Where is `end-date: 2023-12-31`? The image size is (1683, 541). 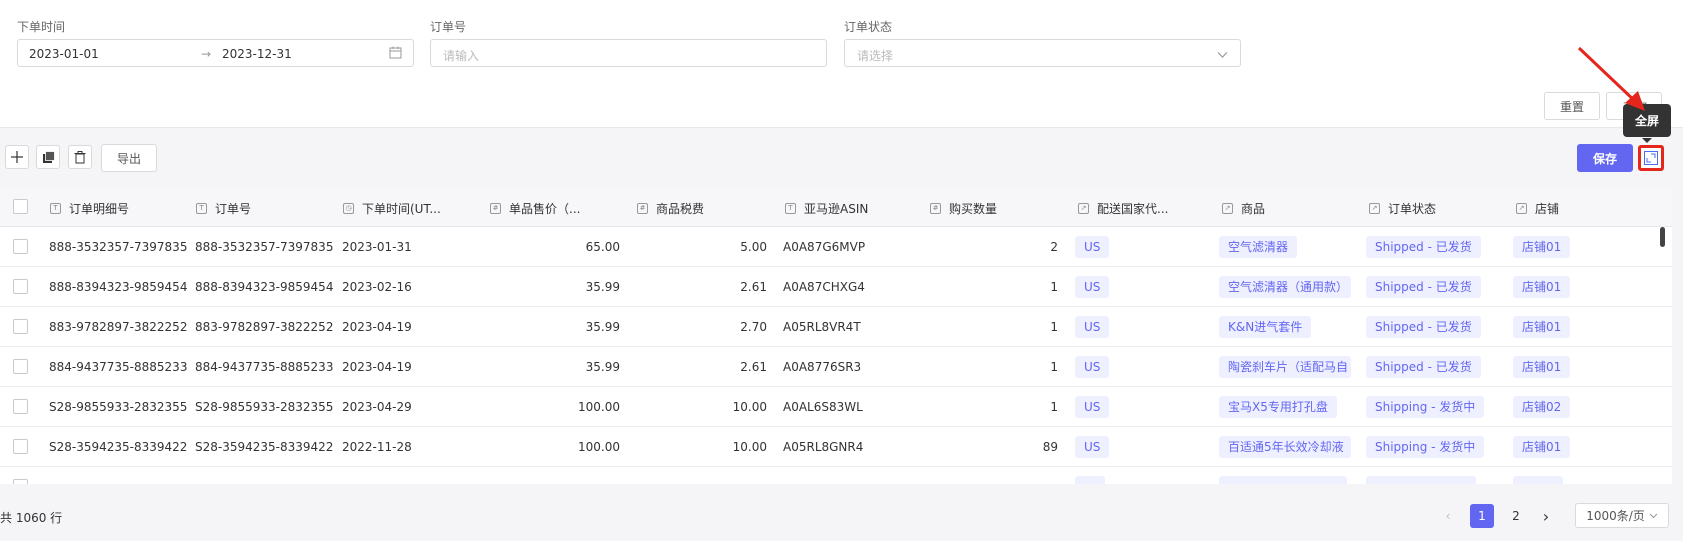 end-date: 2023-12-31 is located at coordinates (257, 54).